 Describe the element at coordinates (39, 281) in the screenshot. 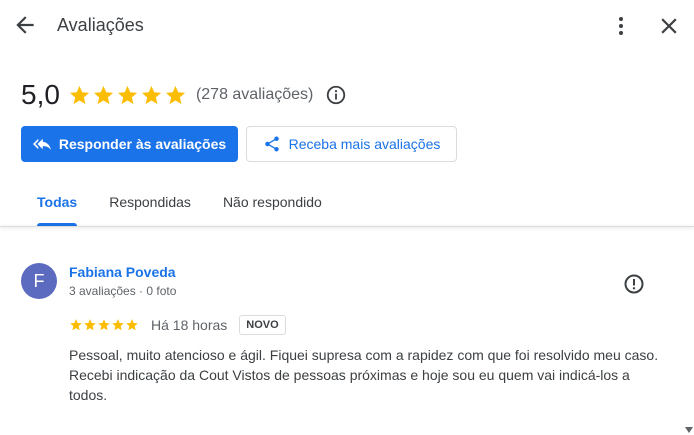

I see `avatar: F` at that location.